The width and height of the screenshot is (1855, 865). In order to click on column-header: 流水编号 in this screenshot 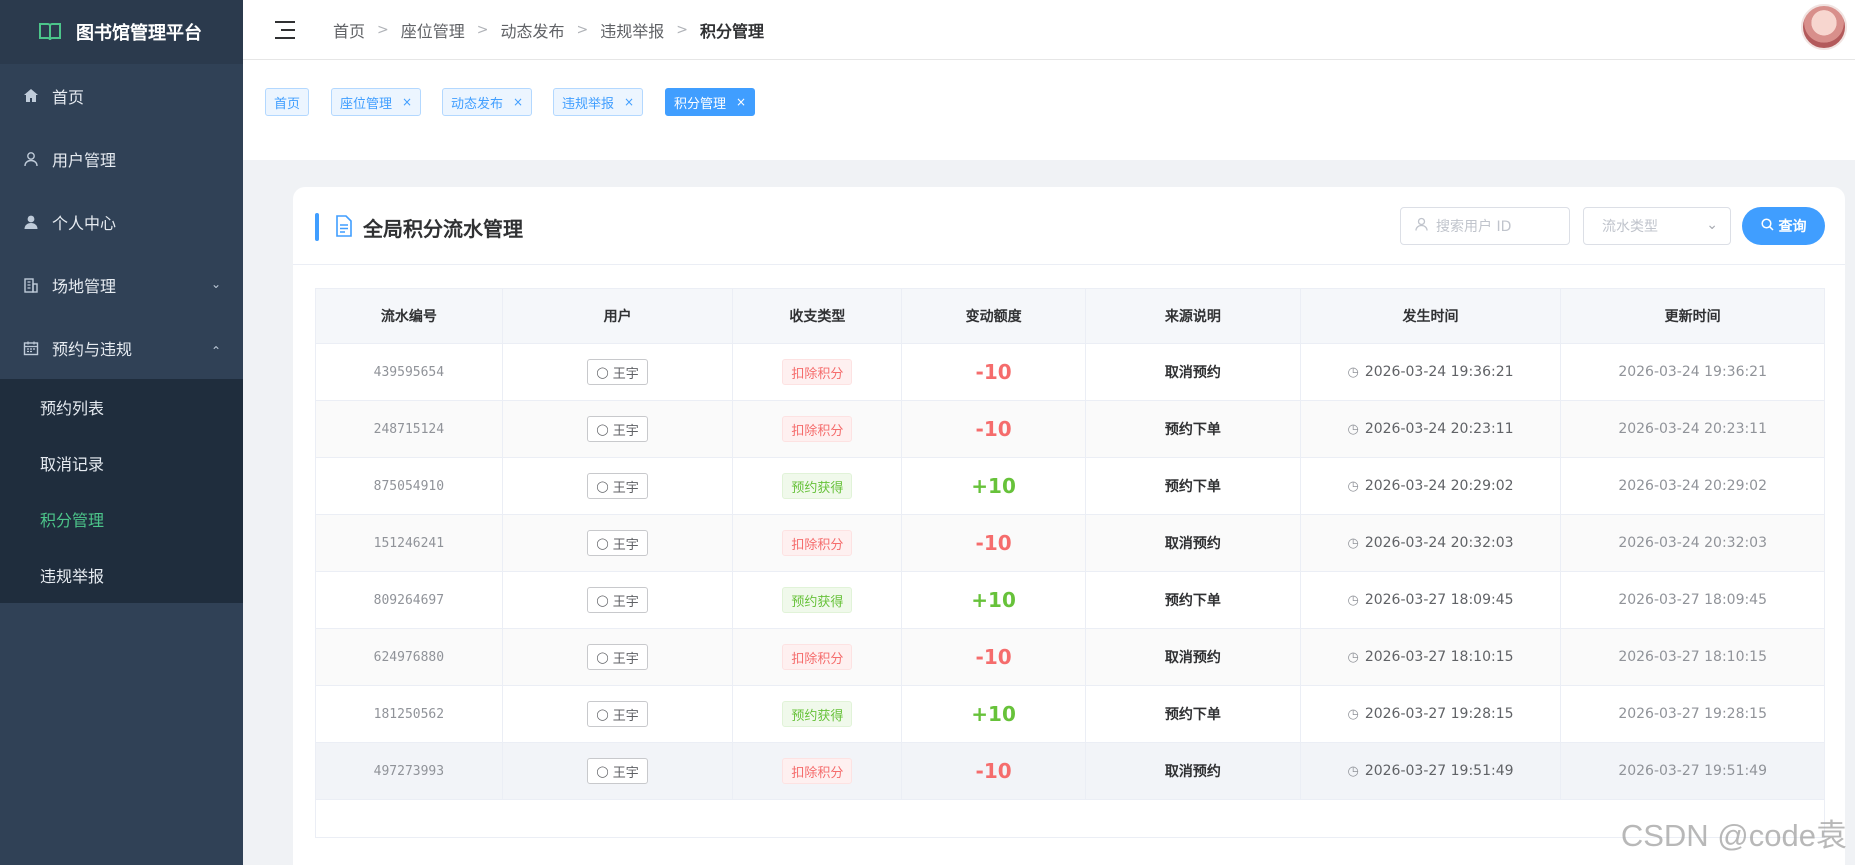, I will do `click(409, 316)`.